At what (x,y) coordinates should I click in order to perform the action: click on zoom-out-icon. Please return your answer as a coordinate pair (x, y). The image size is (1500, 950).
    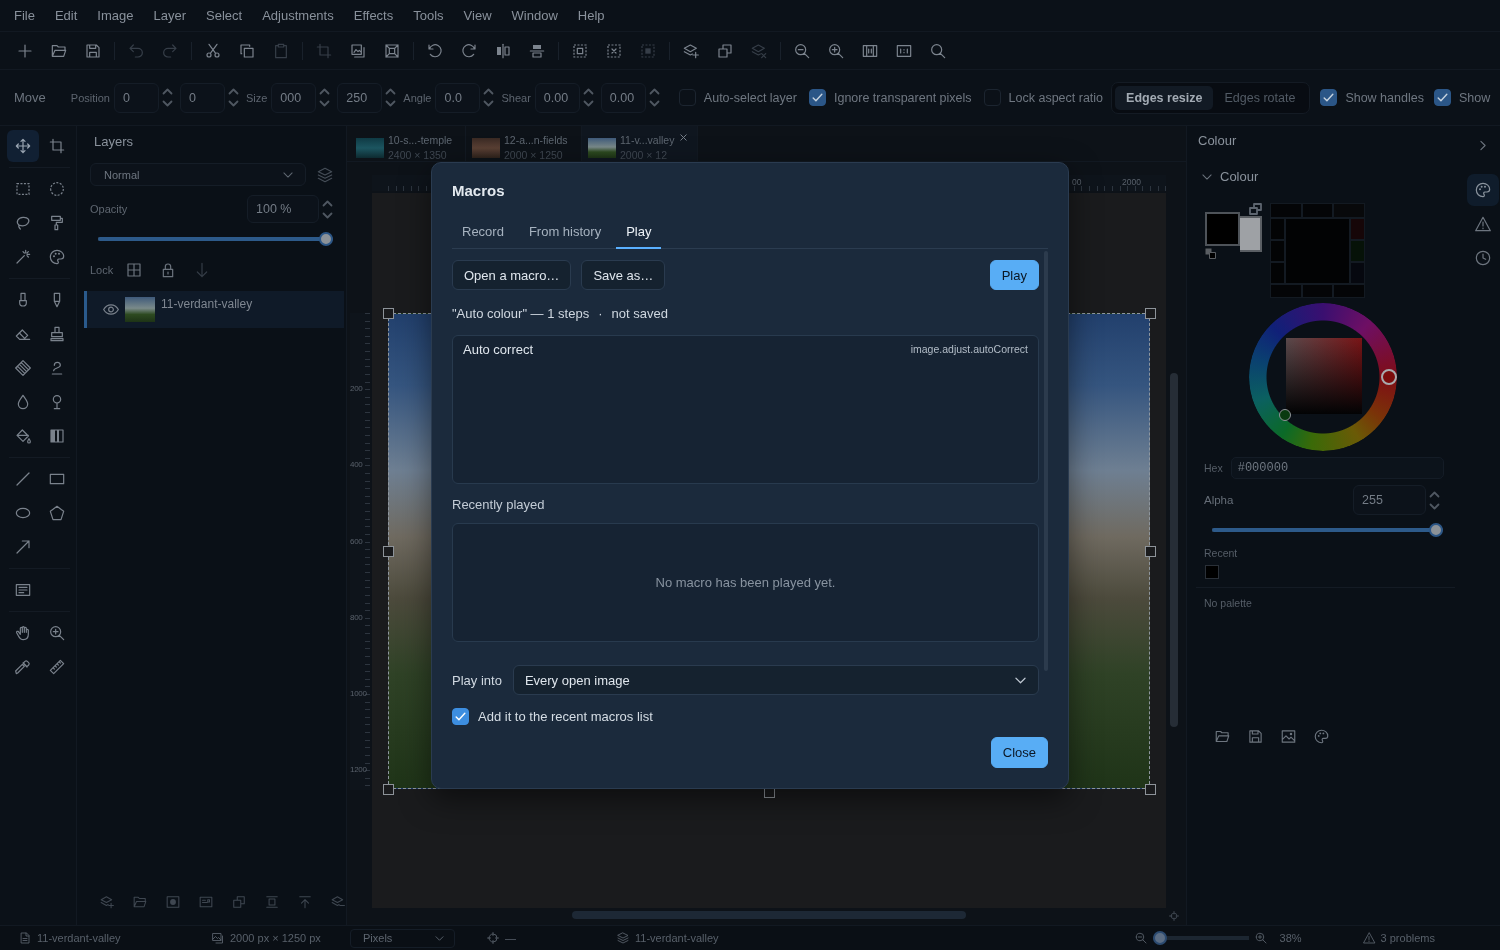
    Looking at the image, I should click on (1140, 938).